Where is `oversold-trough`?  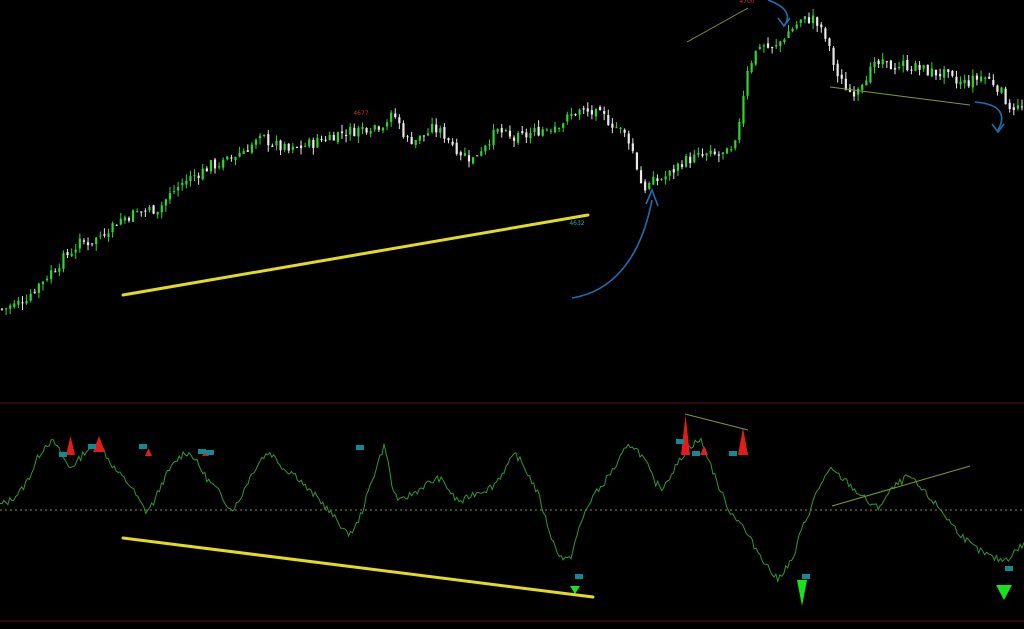
oversold-trough is located at coordinates (1004, 592).